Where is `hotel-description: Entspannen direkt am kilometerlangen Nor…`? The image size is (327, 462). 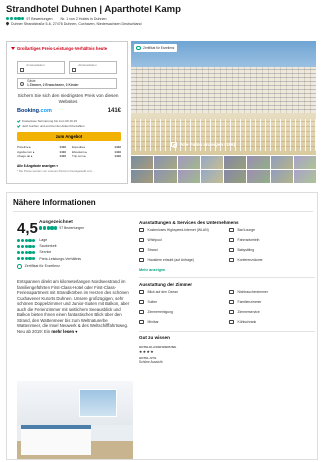
hotel-description: Entspannen direkt am kilometerlangen Nor… is located at coordinates (75, 306).